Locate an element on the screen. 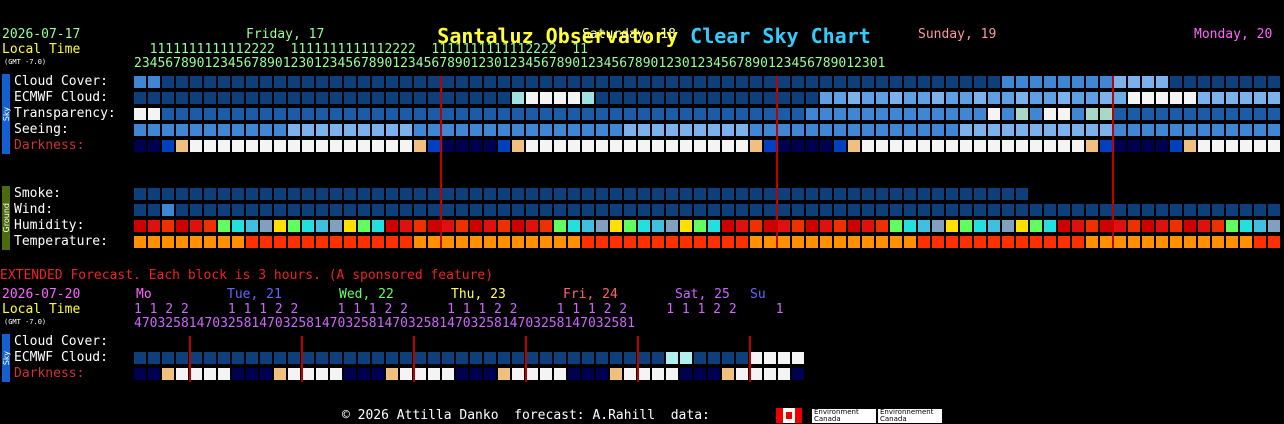  label-ecmwf-cloud: ECMWF Cloud: is located at coordinates (61, 97).